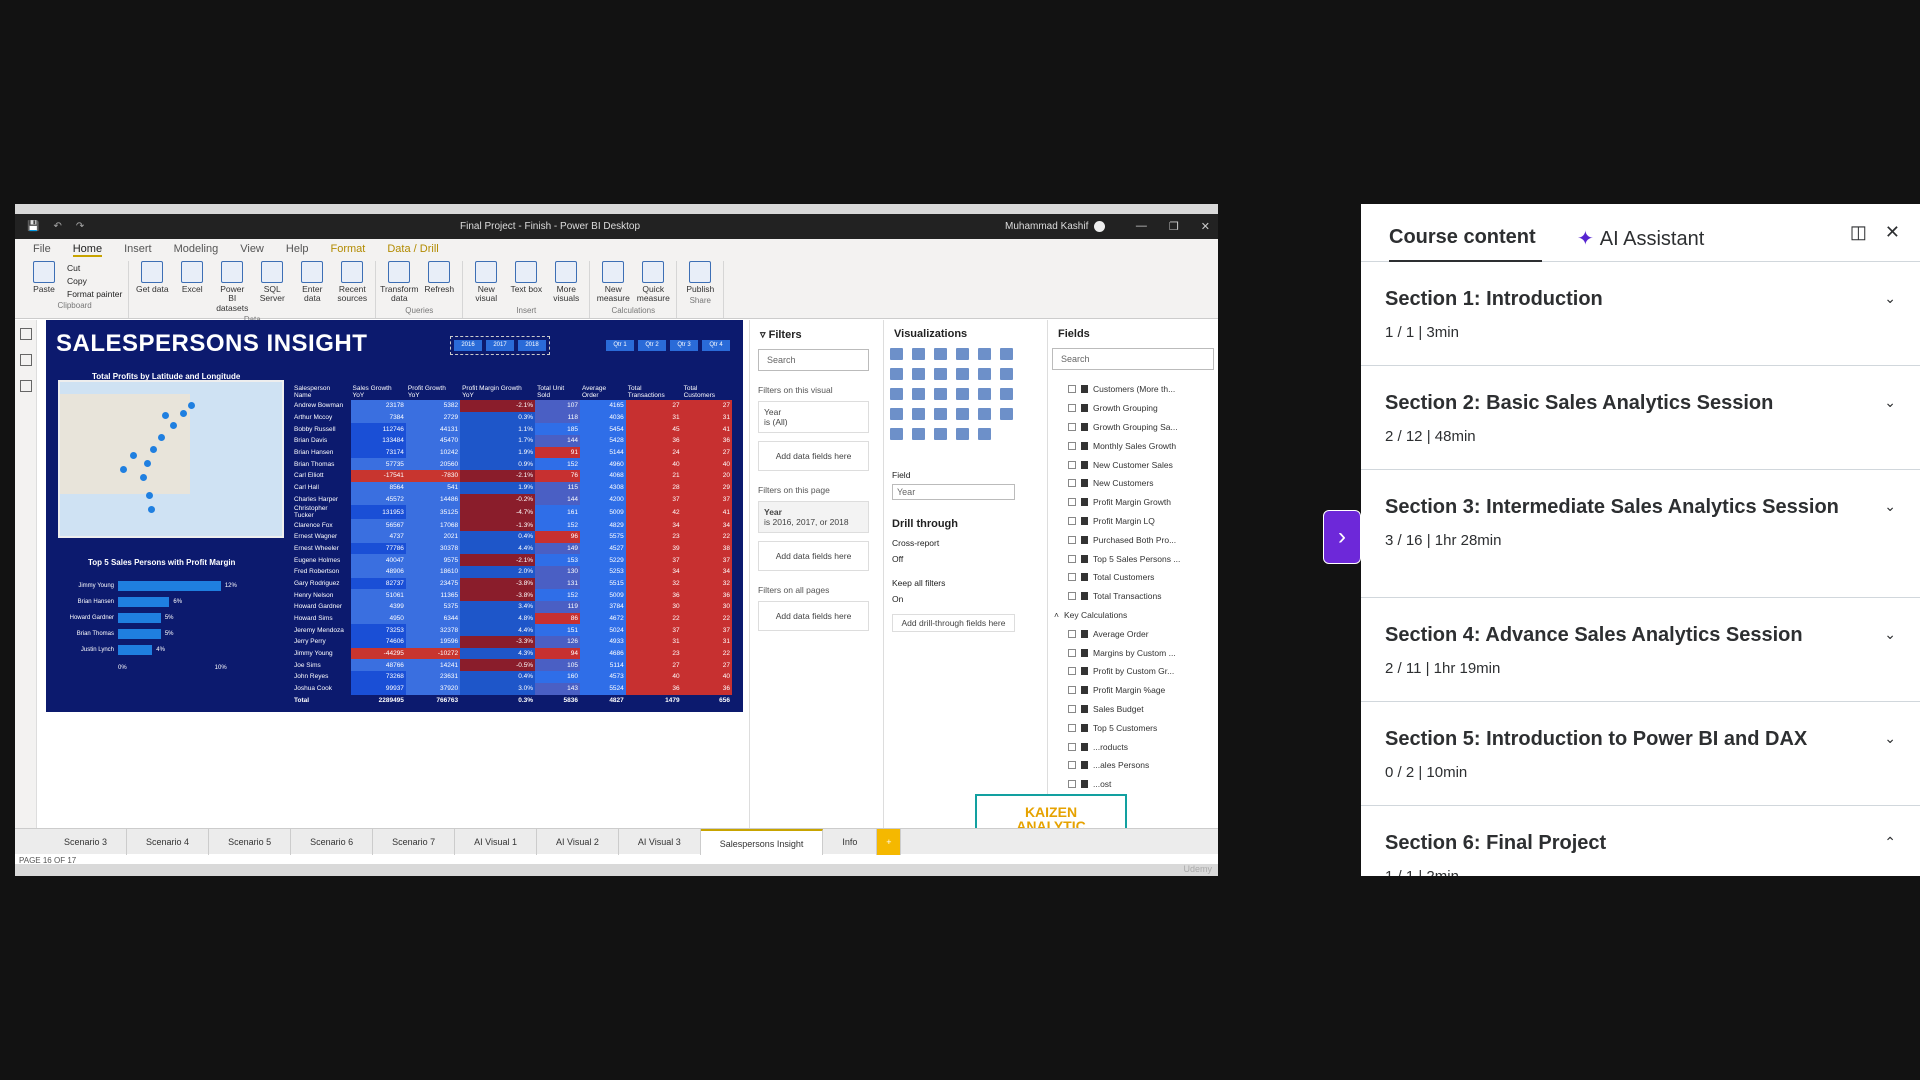 This screenshot has height=1080, width=1920. What do you see at coordinates (171, 459) in the screenshot?
I see `profit-map` at bounding box center [171, 459].